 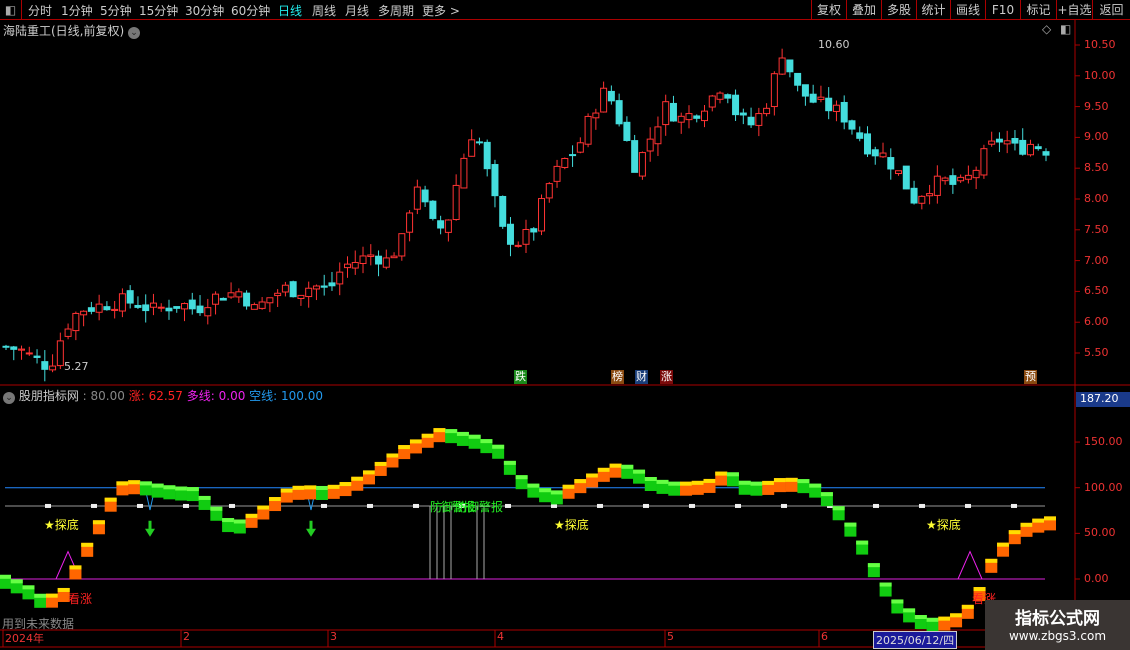 I want to click on indicator-tick: 150.00, so click(x=1103, y=442).